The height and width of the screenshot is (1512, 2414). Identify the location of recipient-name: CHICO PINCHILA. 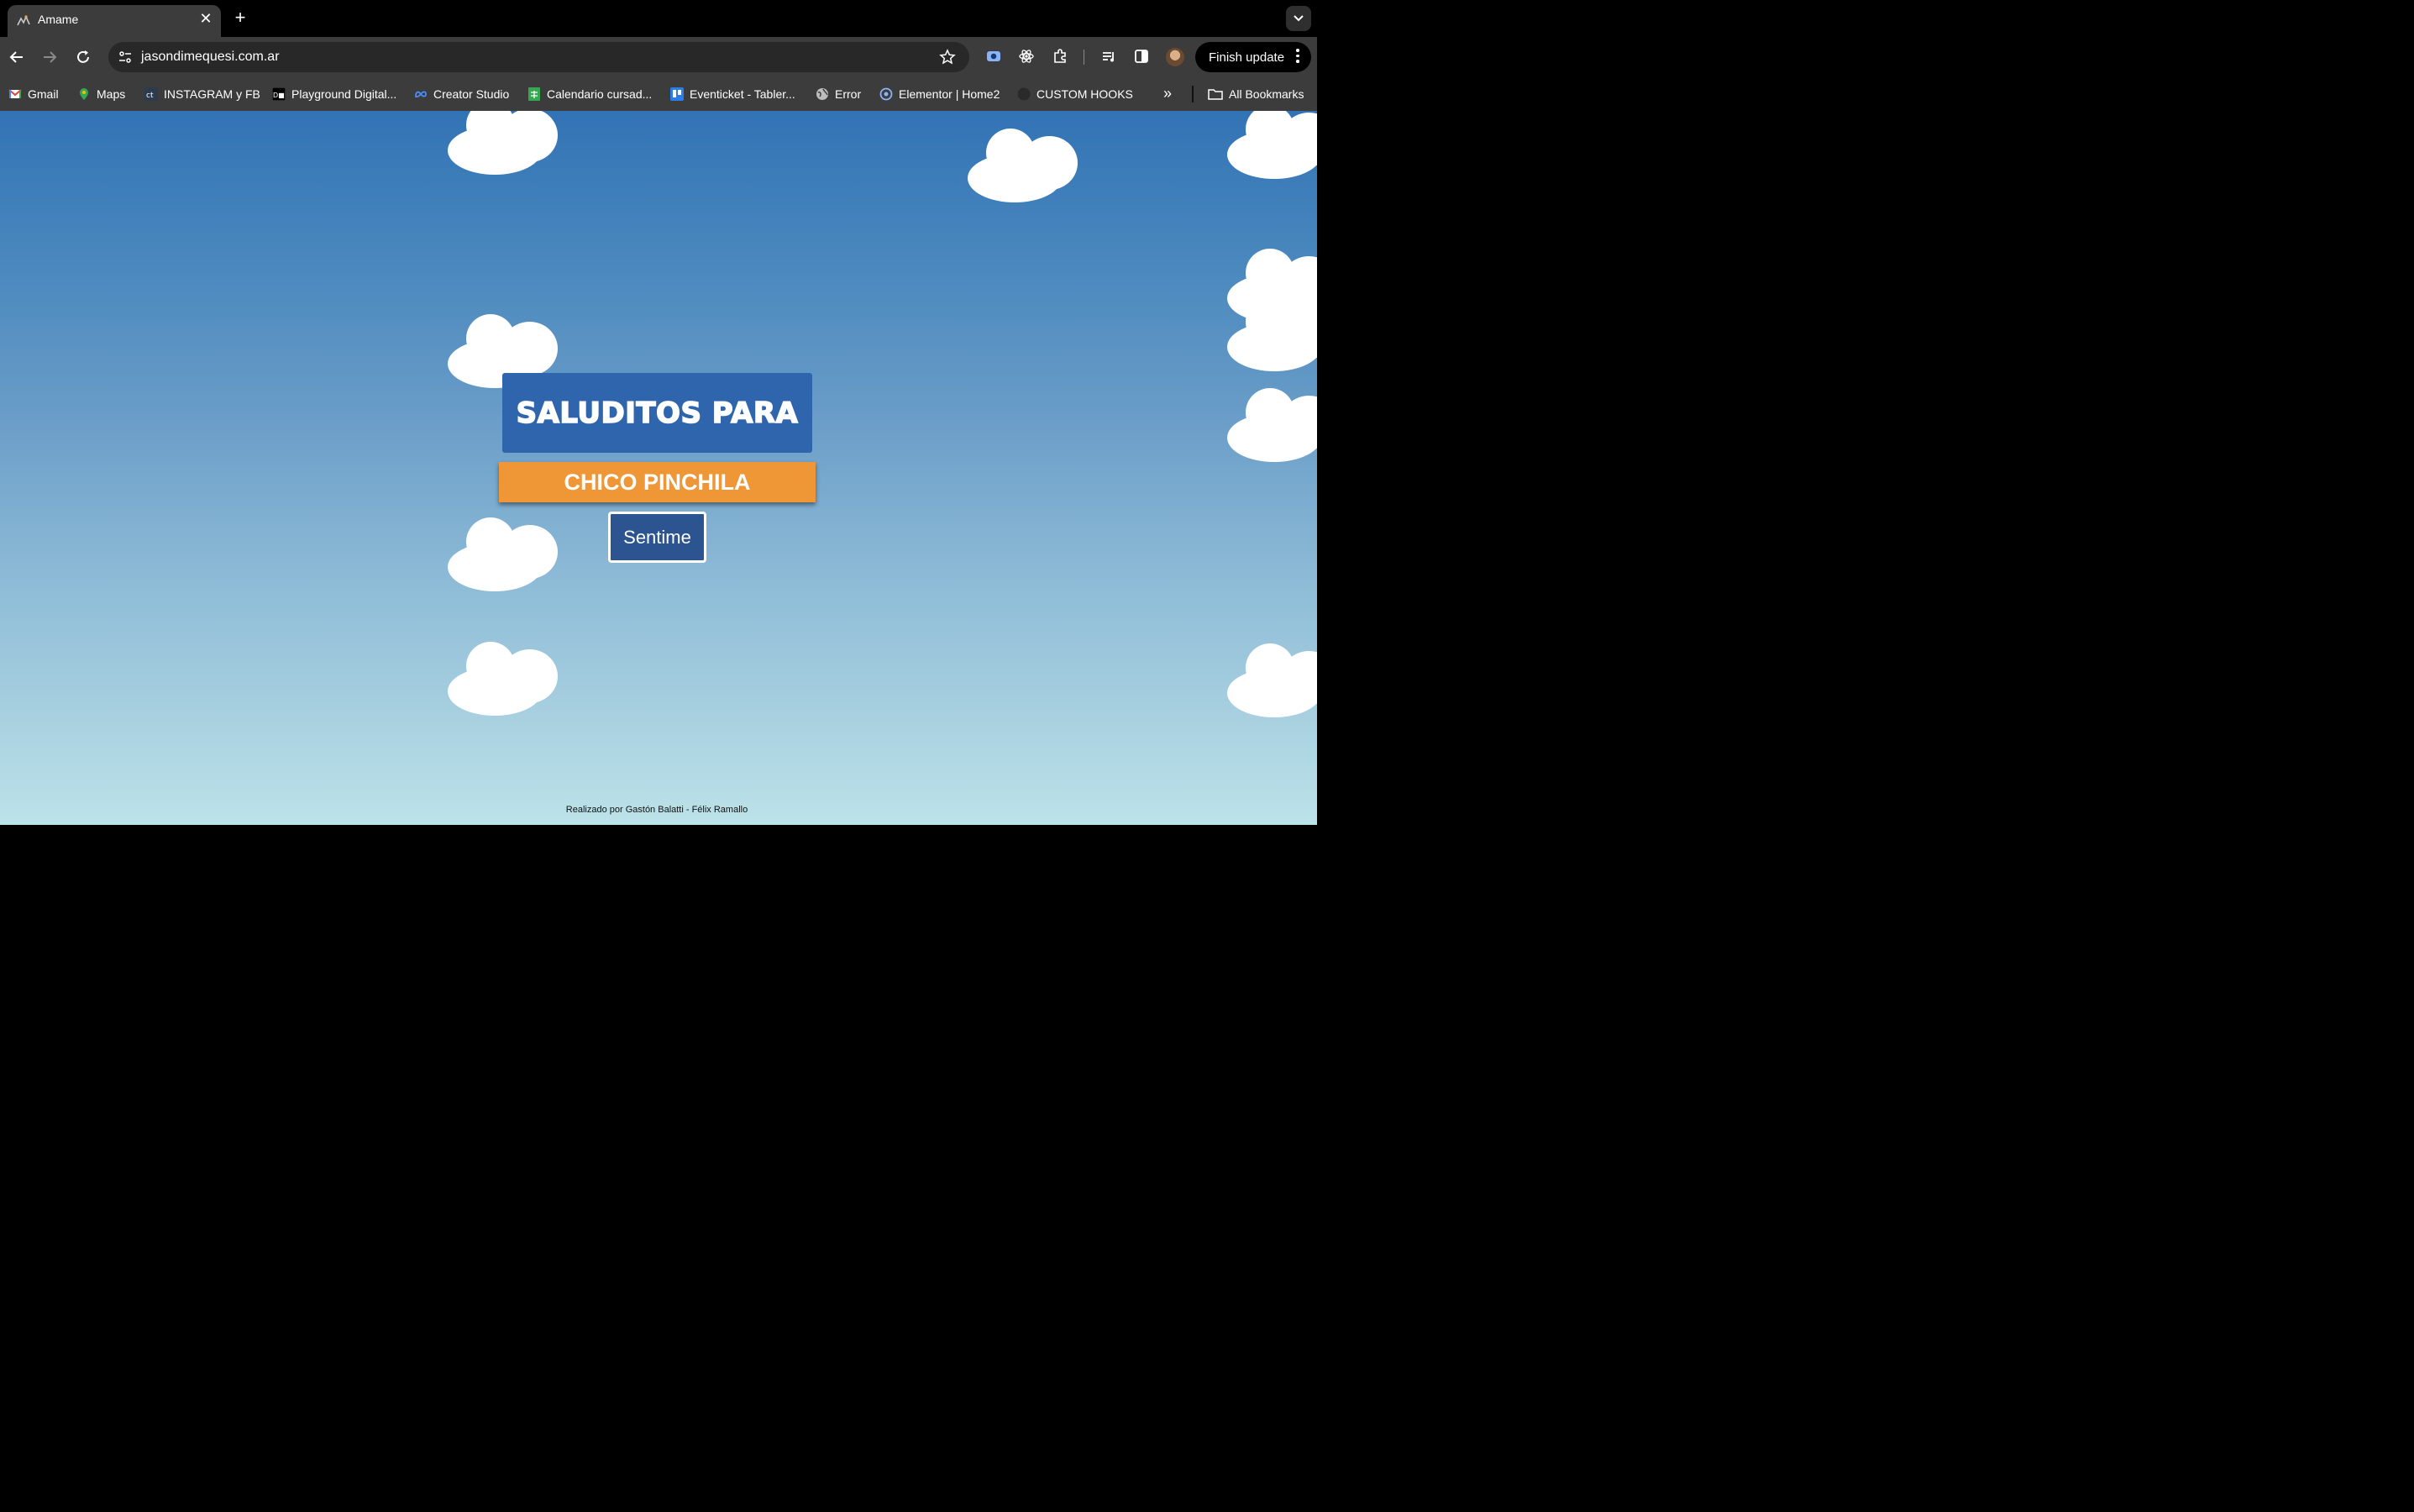
(657, 482).